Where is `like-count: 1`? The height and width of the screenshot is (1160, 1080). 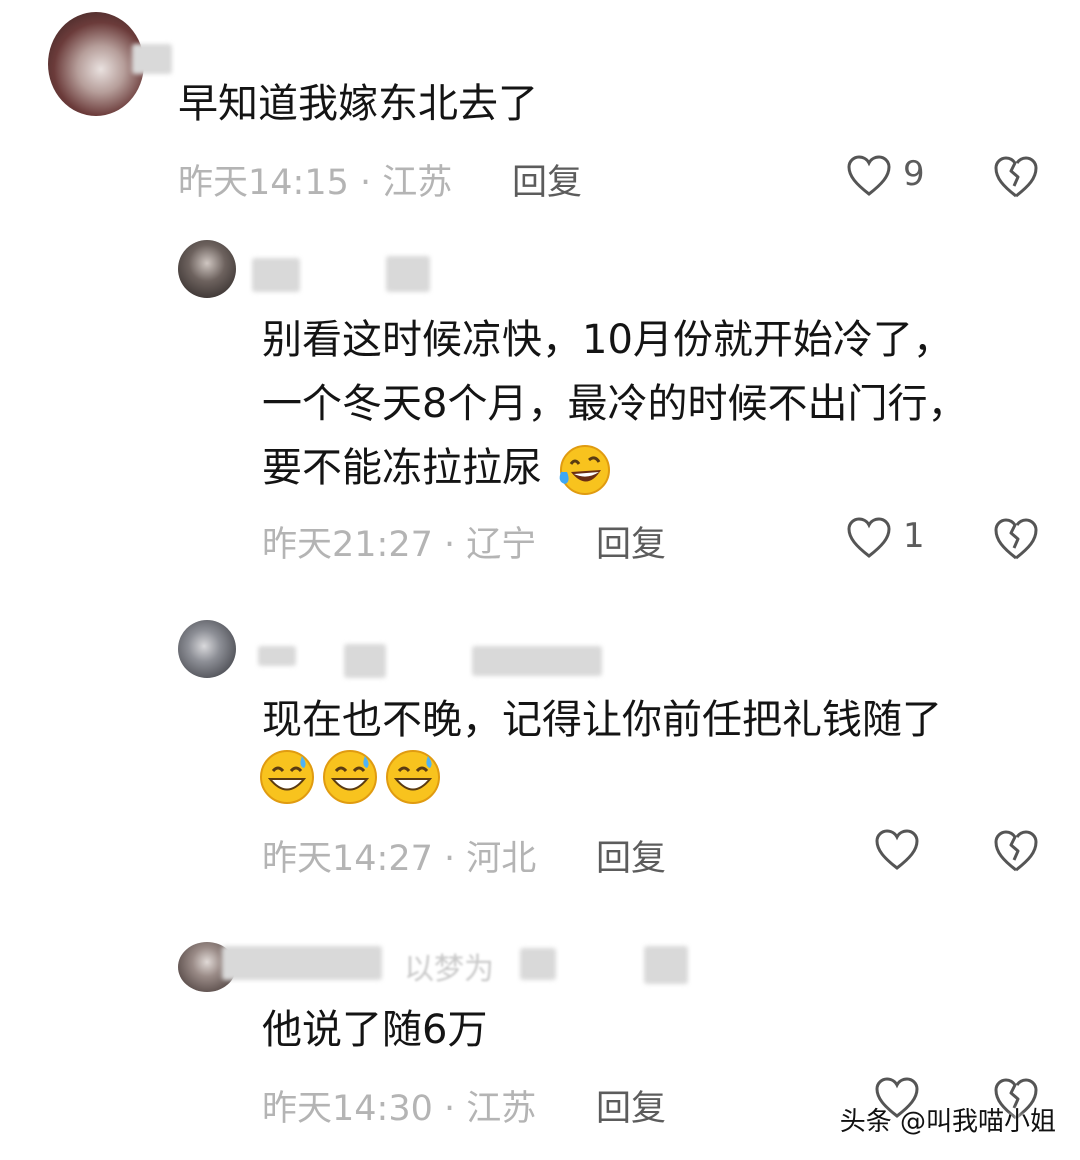 like-count: 1 is located at coordinates (914, 536).